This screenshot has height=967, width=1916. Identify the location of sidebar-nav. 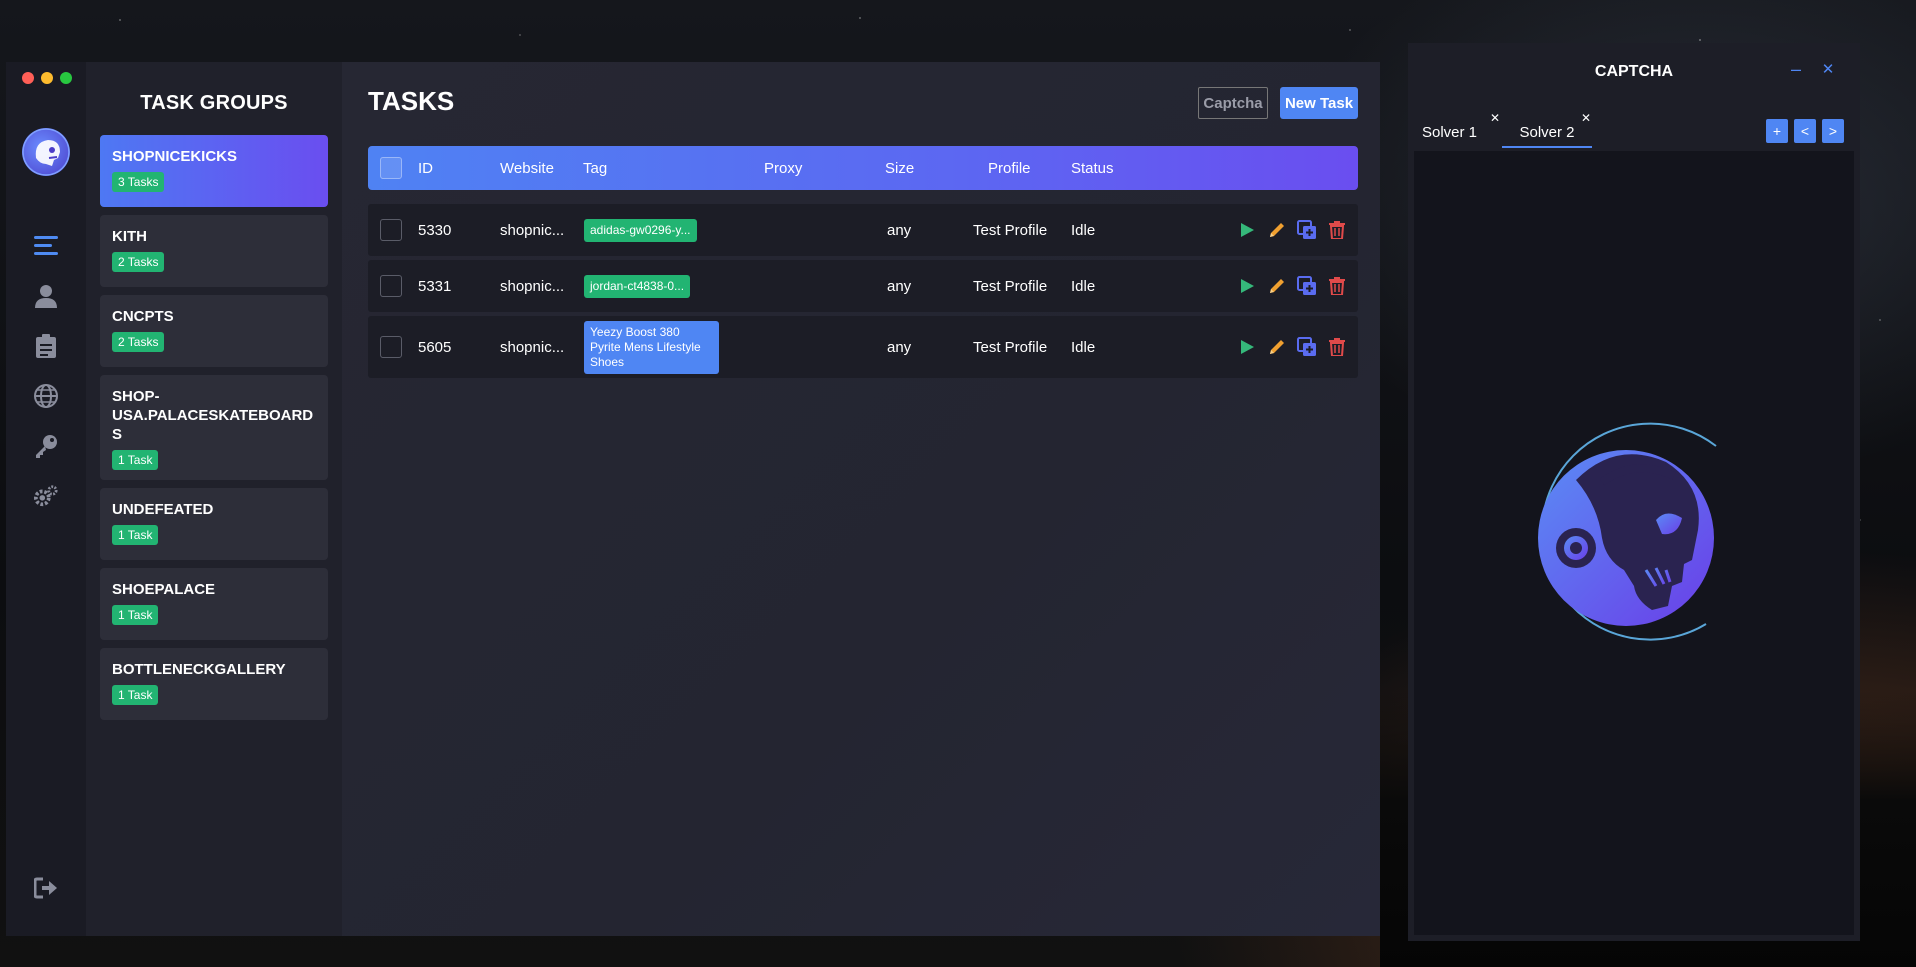
(46, 499).